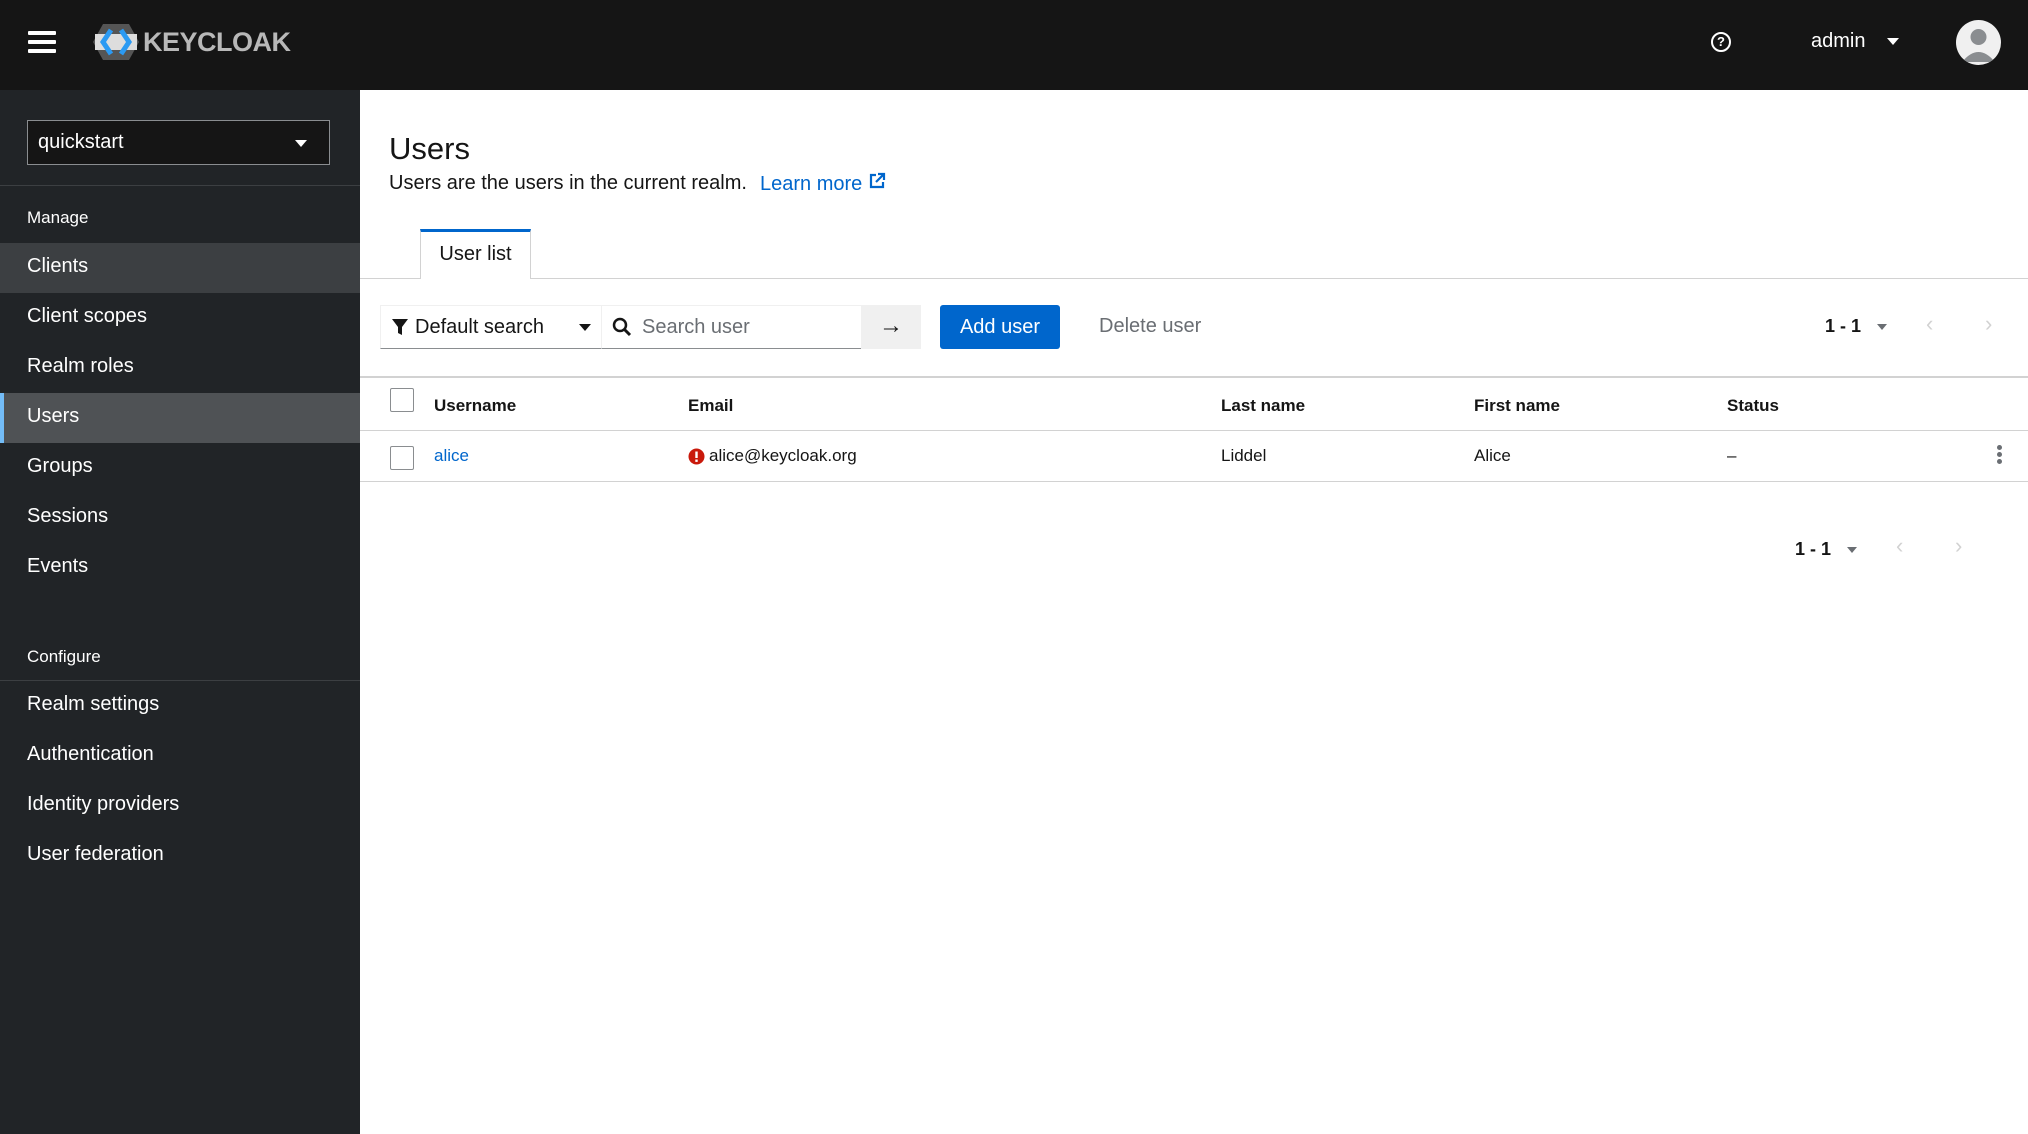 Image resolution: width=2028 pixels, height=1134 pixels. Describe the element at coordinates (178, 142) in the screenshot. I see `realm-selector: quickstart` at that location.